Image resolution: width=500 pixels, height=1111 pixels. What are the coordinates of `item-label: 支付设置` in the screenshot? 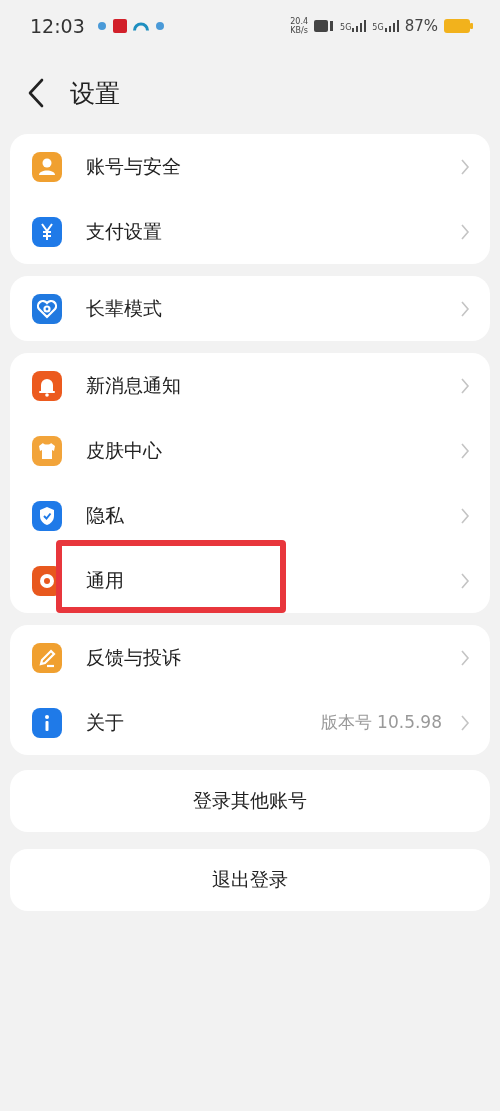 It's located at (124, 231).